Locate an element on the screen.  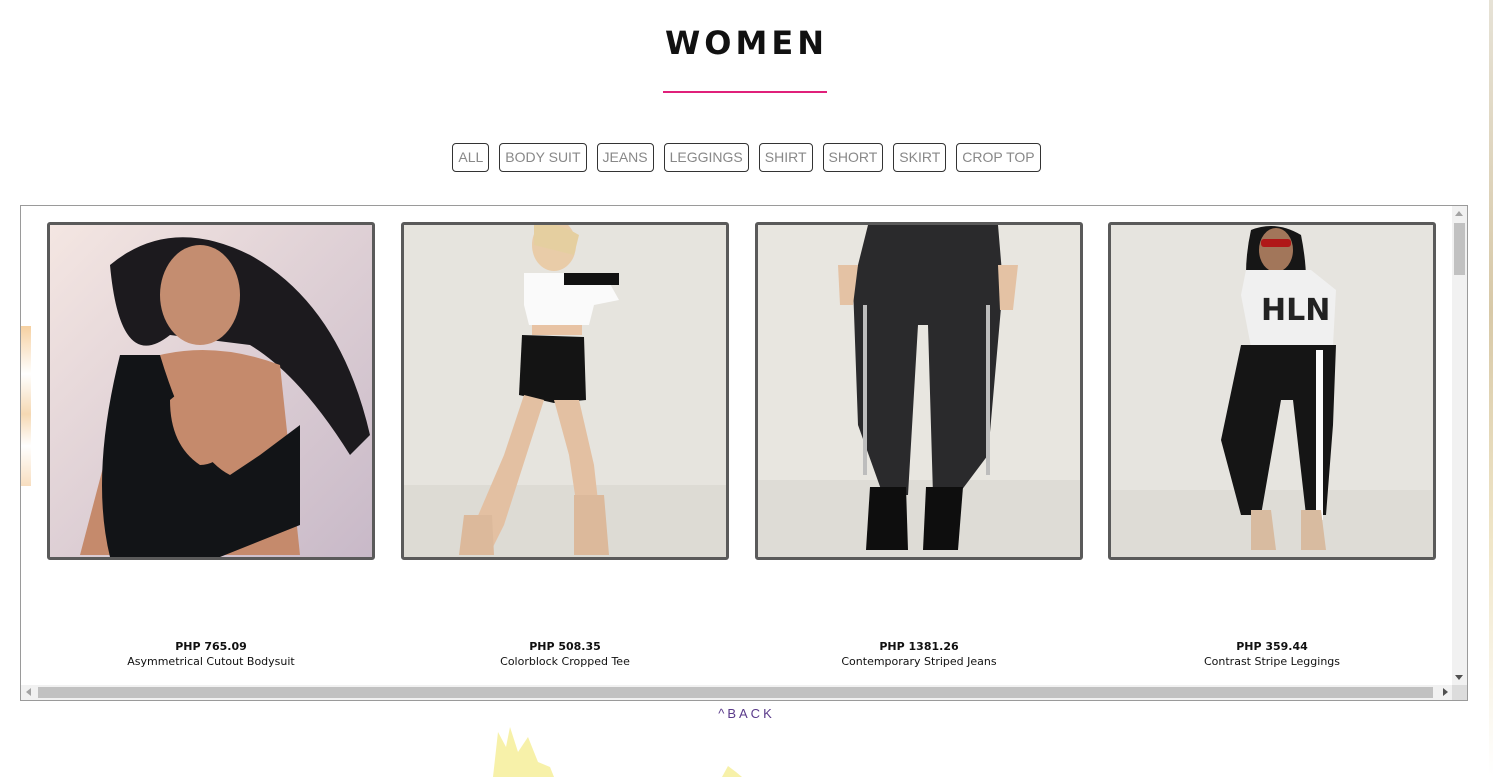
vertical-scroll-thumb is located at coordinates (1459, 249).